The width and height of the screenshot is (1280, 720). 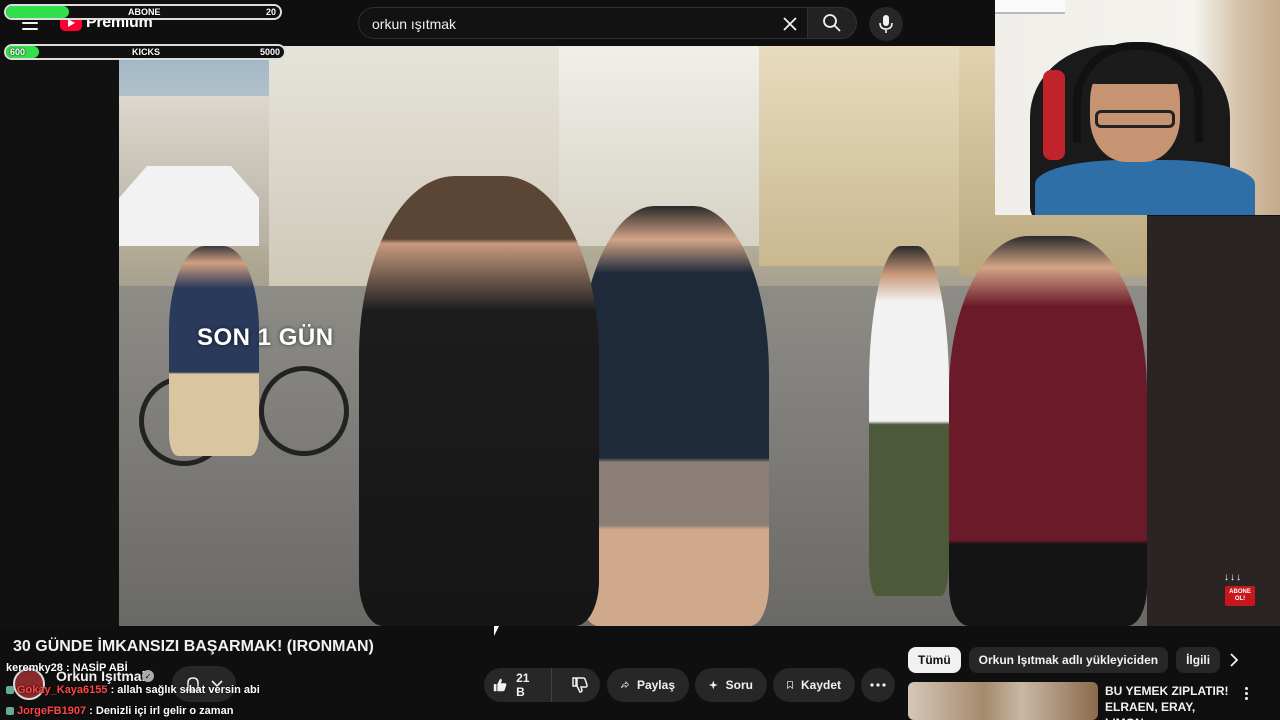 What do you see at coordinates (1030, 7) in the screenshot?
I see `air-conditioner` at bounding box center [1030, 7].